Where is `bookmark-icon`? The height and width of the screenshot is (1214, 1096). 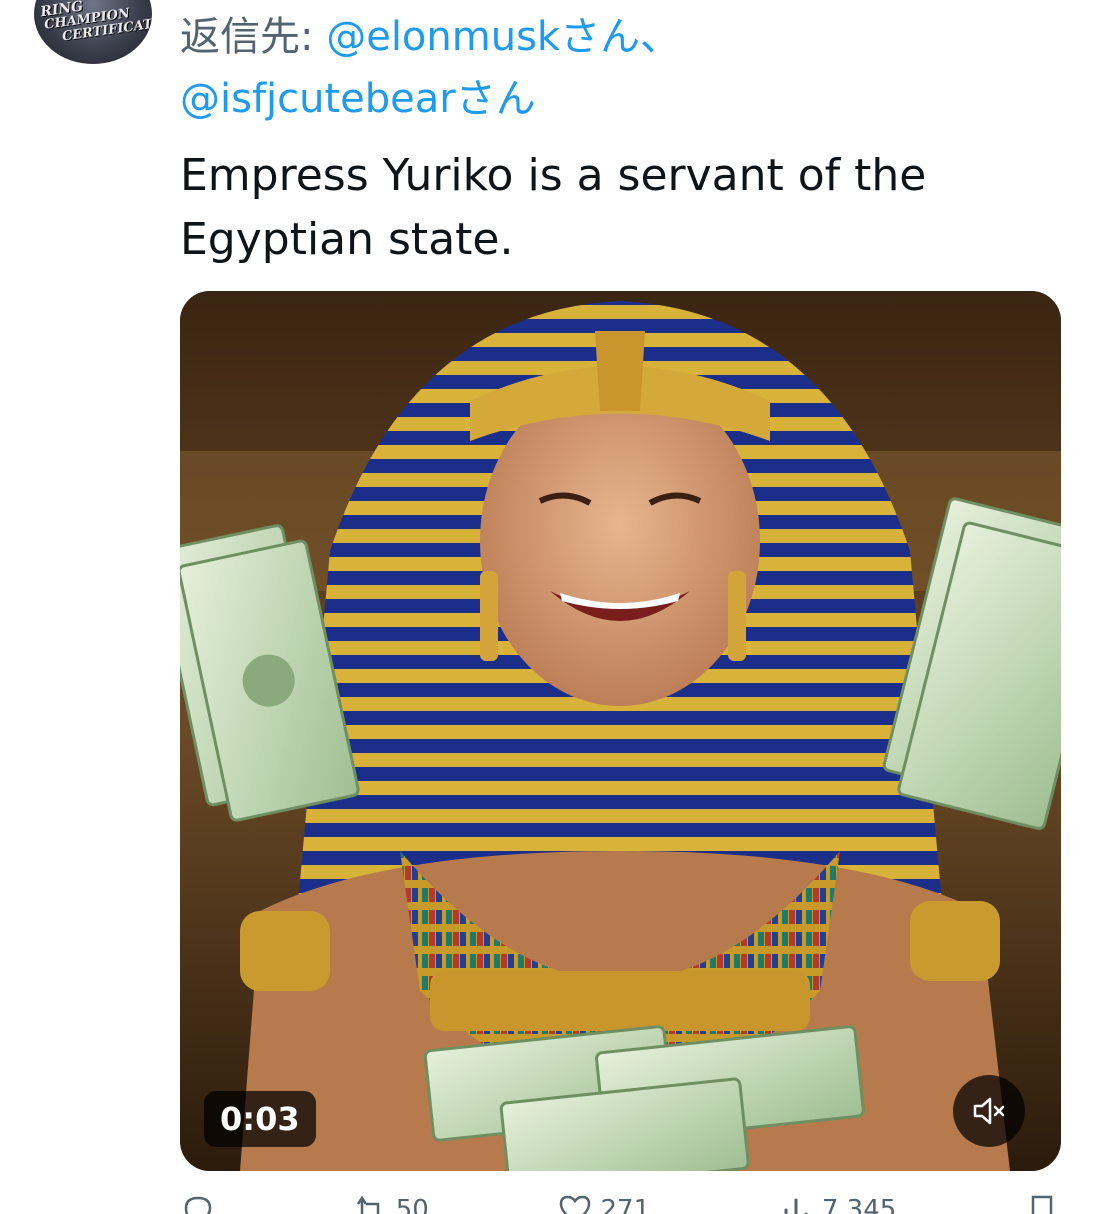 bookmark-icon is located at coordinates (1042, 1204).